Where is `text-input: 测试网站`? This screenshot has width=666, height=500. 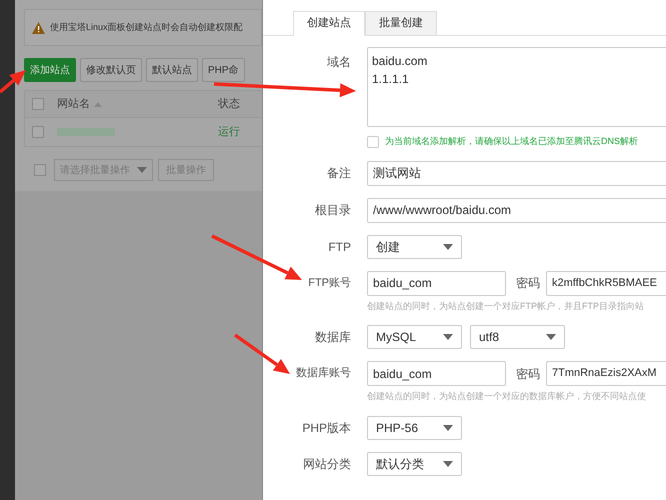 text-input: 测试网站 is located at coordinates (516, 173).